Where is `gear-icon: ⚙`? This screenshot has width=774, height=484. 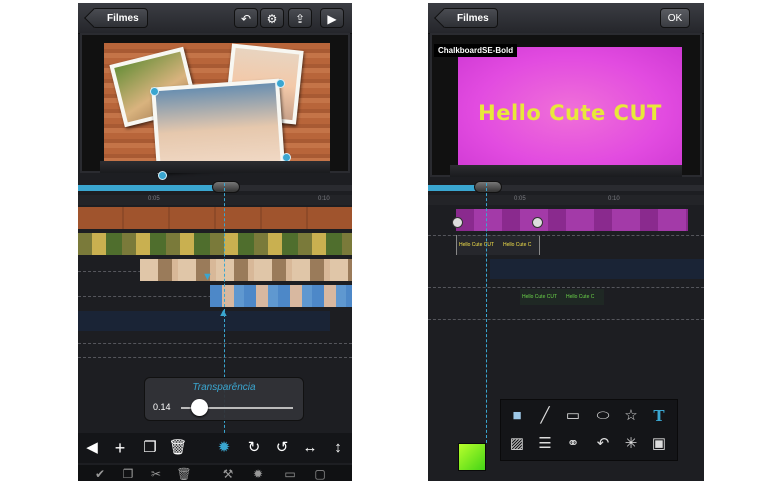 gear-icon: ⚙ is located at coordinates (272, 19).